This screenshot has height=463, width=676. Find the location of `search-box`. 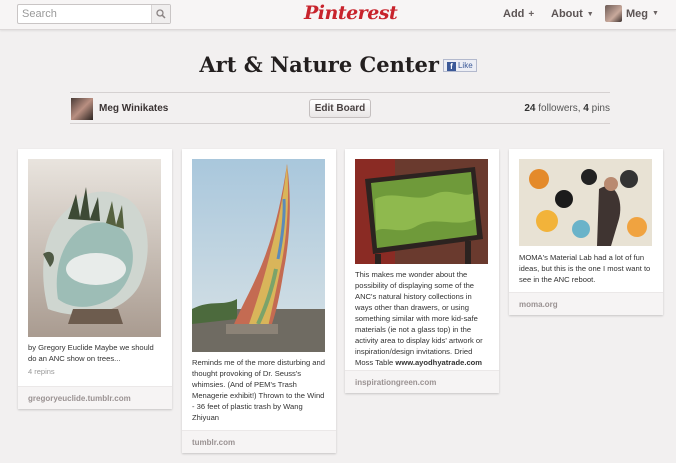

search-box is located at coordinates (94, 14).